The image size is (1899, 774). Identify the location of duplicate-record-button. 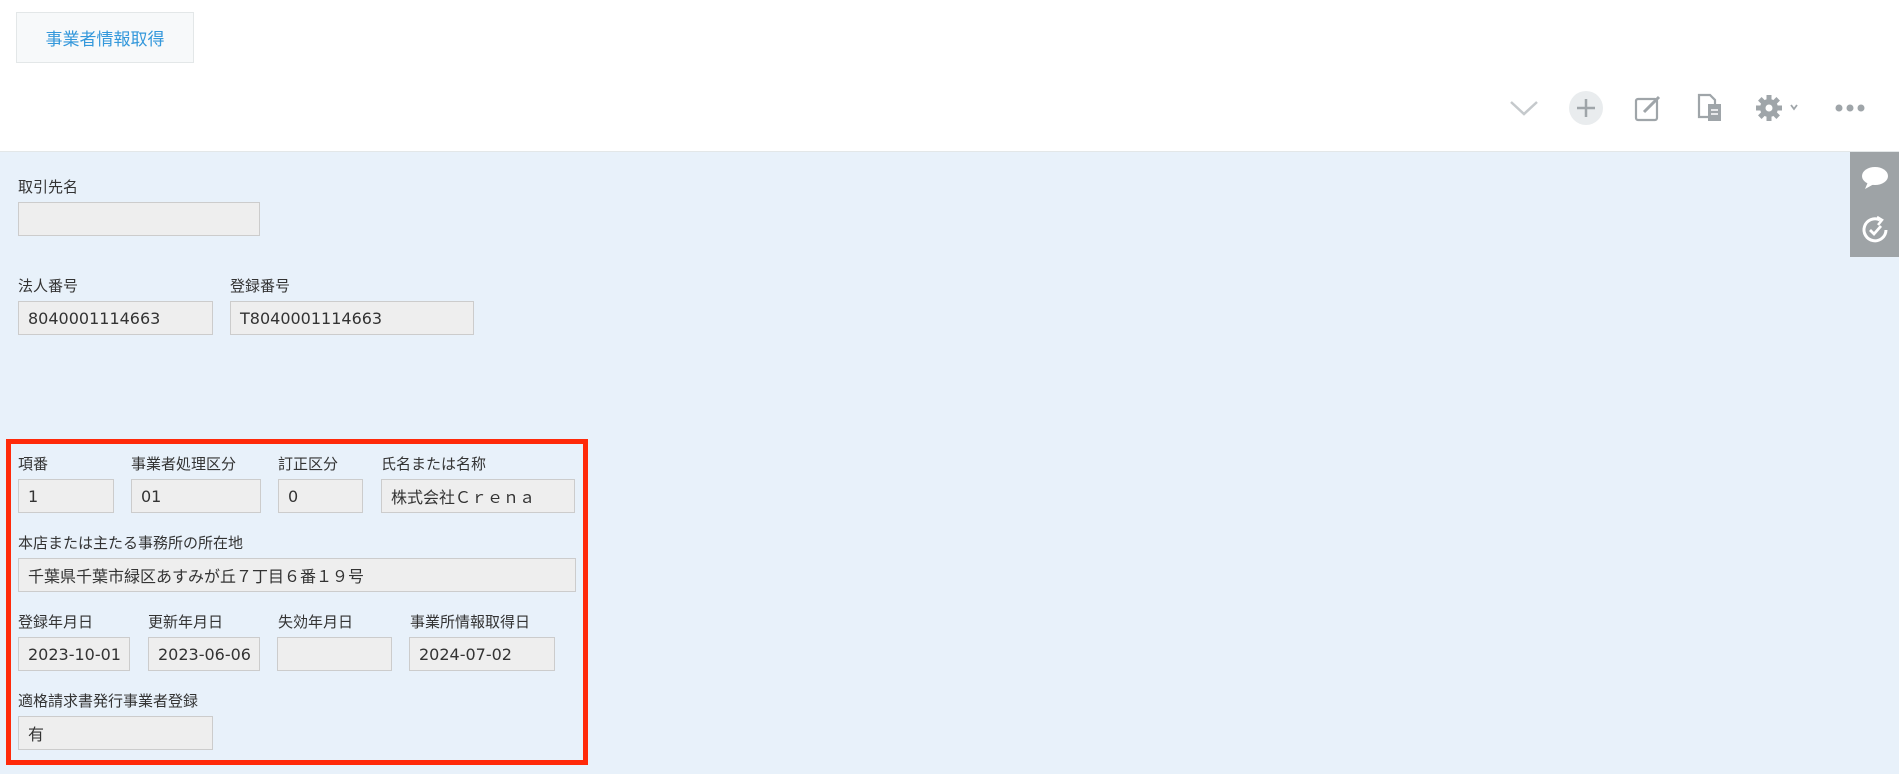
(1710, 108).